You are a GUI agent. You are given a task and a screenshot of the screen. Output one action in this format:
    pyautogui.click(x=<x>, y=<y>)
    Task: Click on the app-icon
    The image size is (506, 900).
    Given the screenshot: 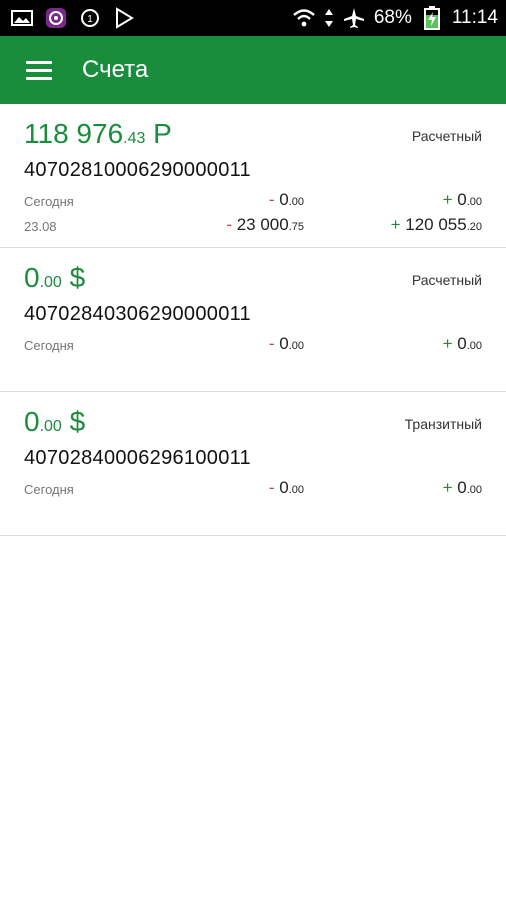 What is the action you would take?
    pyautogui.click(x=56, y=18)
    